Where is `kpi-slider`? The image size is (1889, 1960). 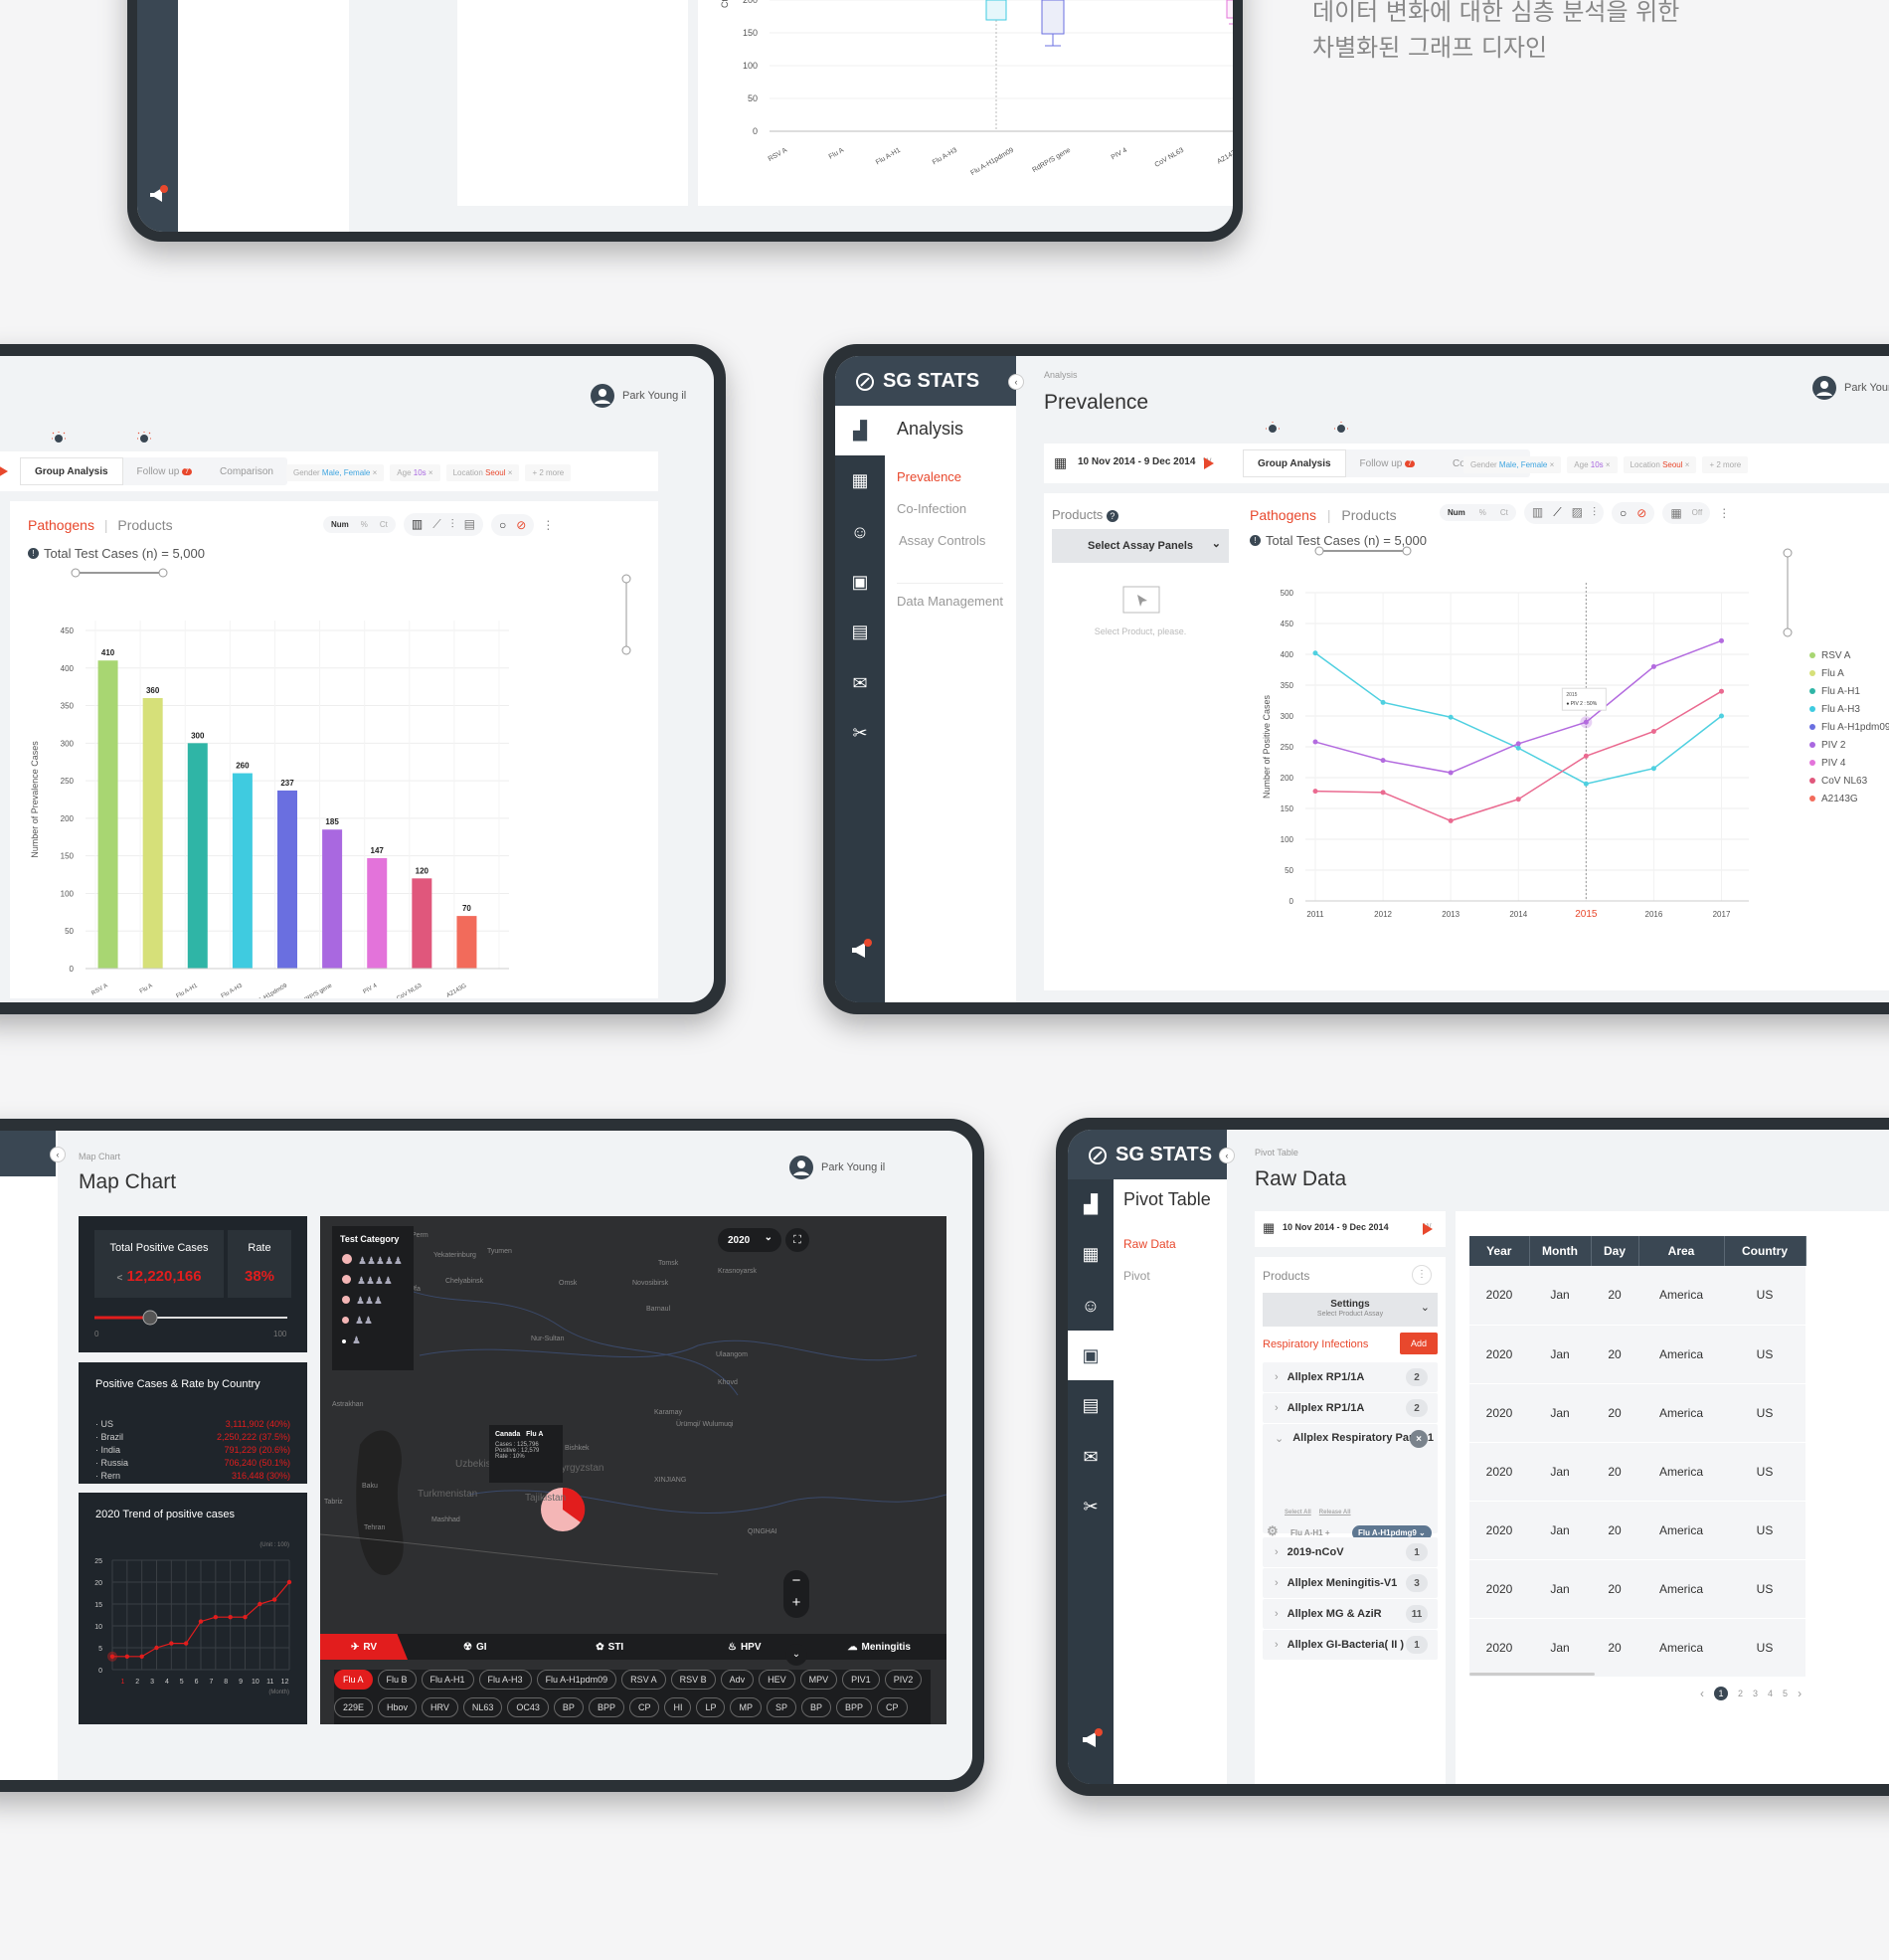
kpi-slider is located at coordinates (193, 1318).